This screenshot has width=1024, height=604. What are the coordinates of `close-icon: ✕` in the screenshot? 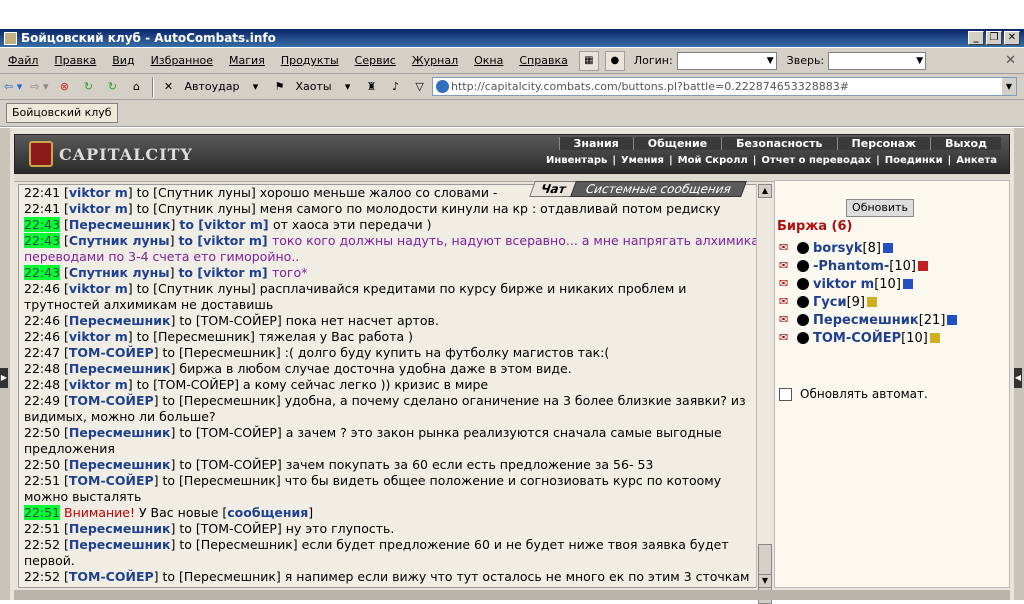 It's located at (1010, 60).